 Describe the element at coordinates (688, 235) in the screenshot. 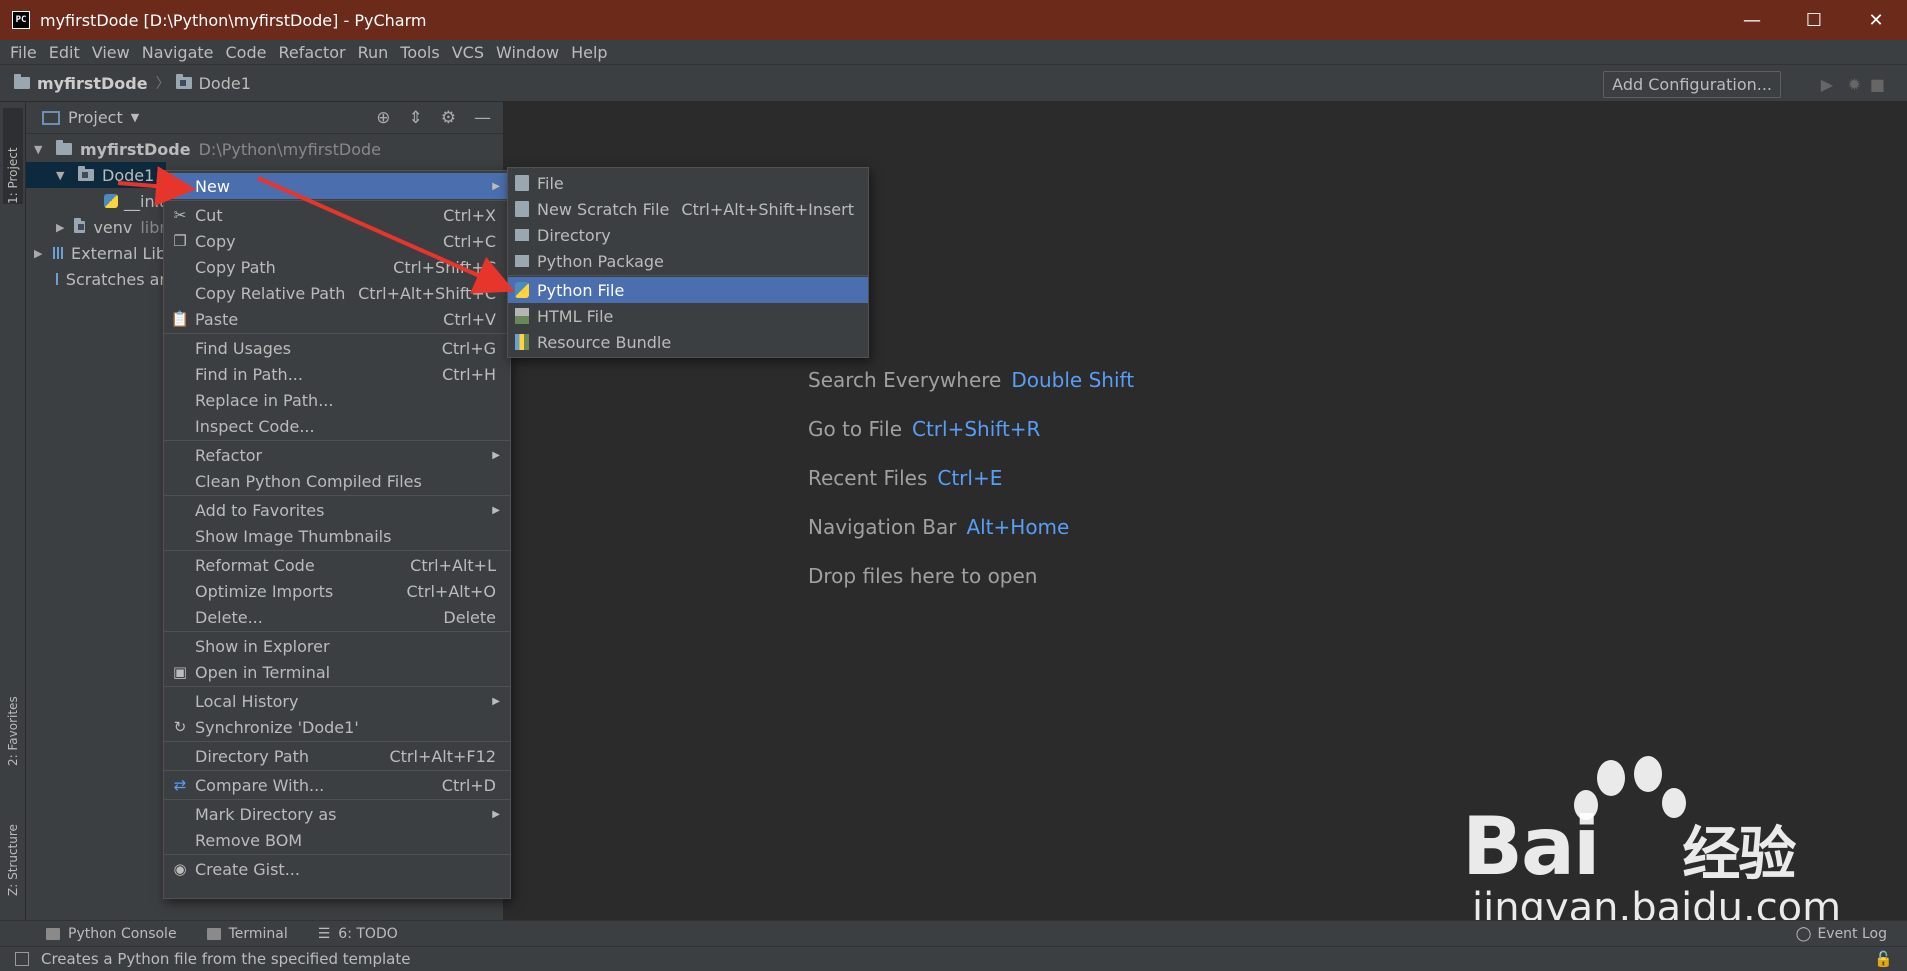

I see `submenu-item-directory: Directory` at that location.